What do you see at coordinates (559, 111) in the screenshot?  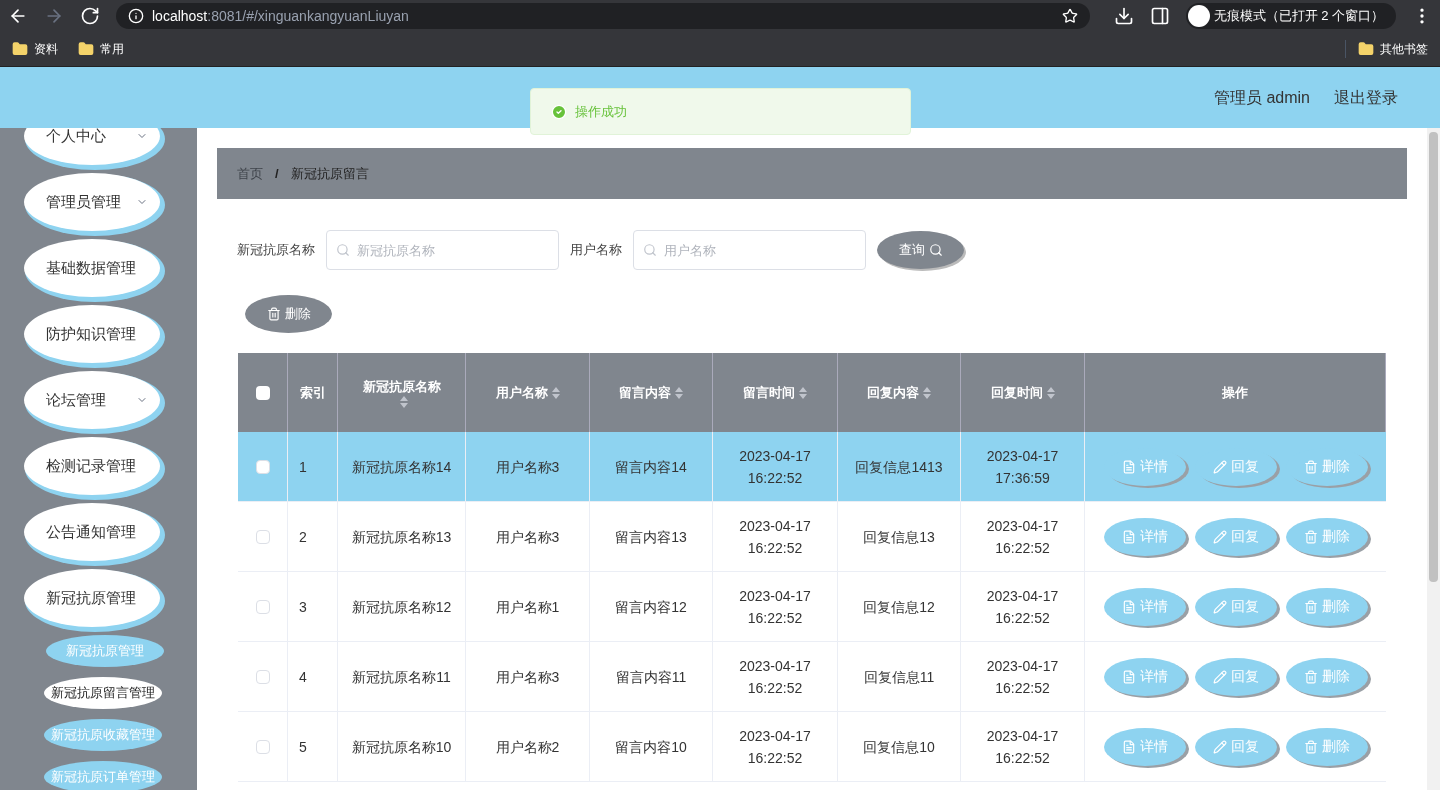 I see `success-icon` at bounding box center [559, 111].